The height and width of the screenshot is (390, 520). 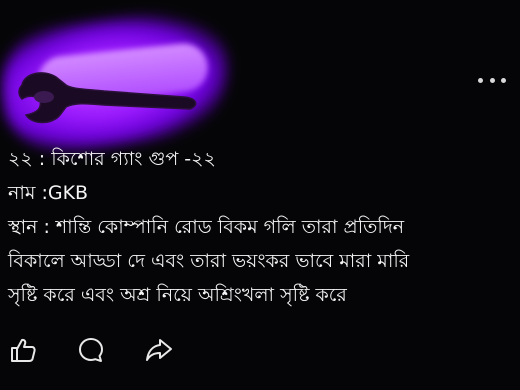 I want to click on wrench-icon, so click(x=107, y=98).